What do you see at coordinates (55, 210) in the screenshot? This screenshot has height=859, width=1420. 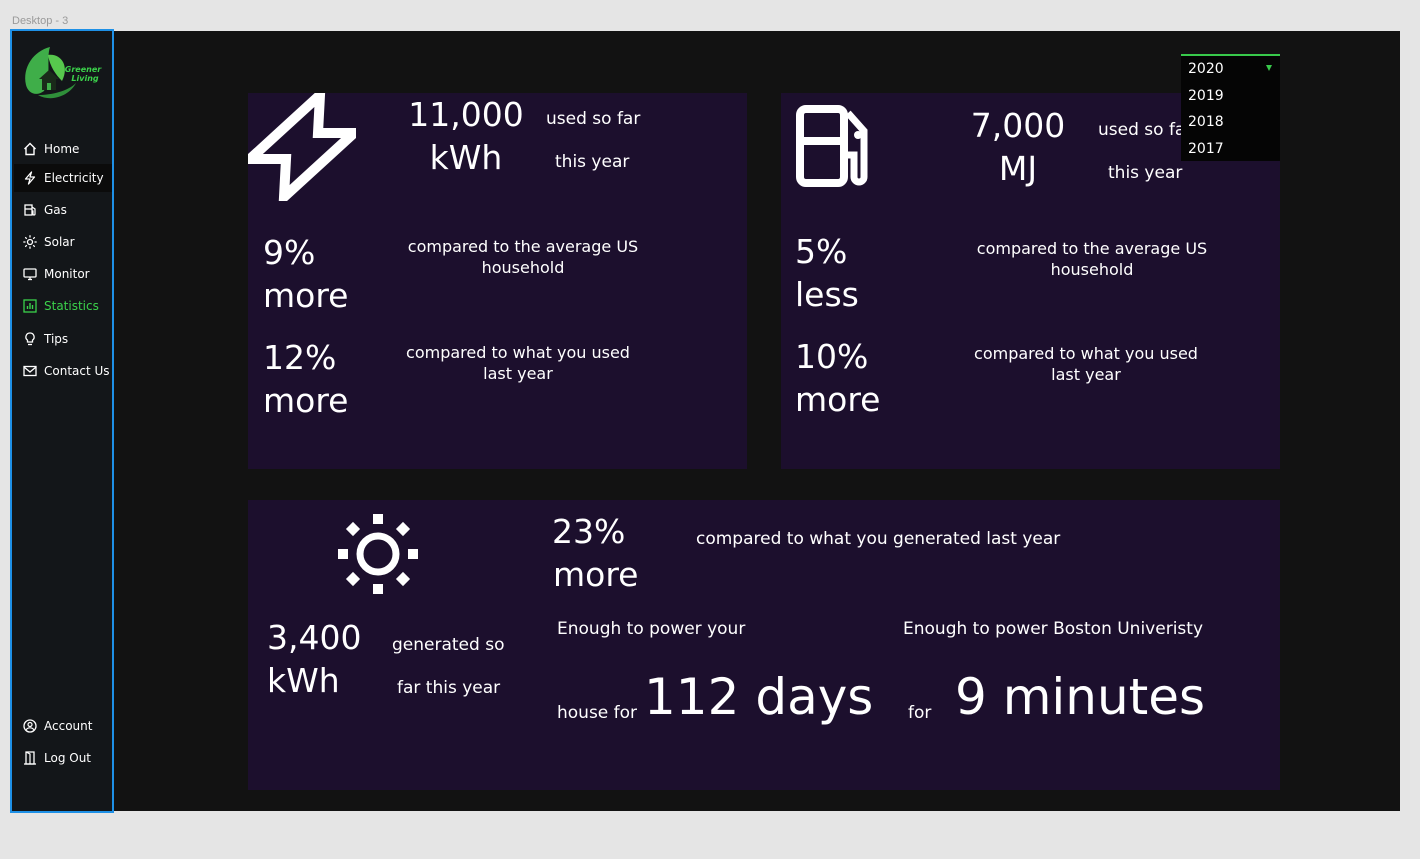 I see `nav-label-gas: Gas` at bounding box center [55, 210].